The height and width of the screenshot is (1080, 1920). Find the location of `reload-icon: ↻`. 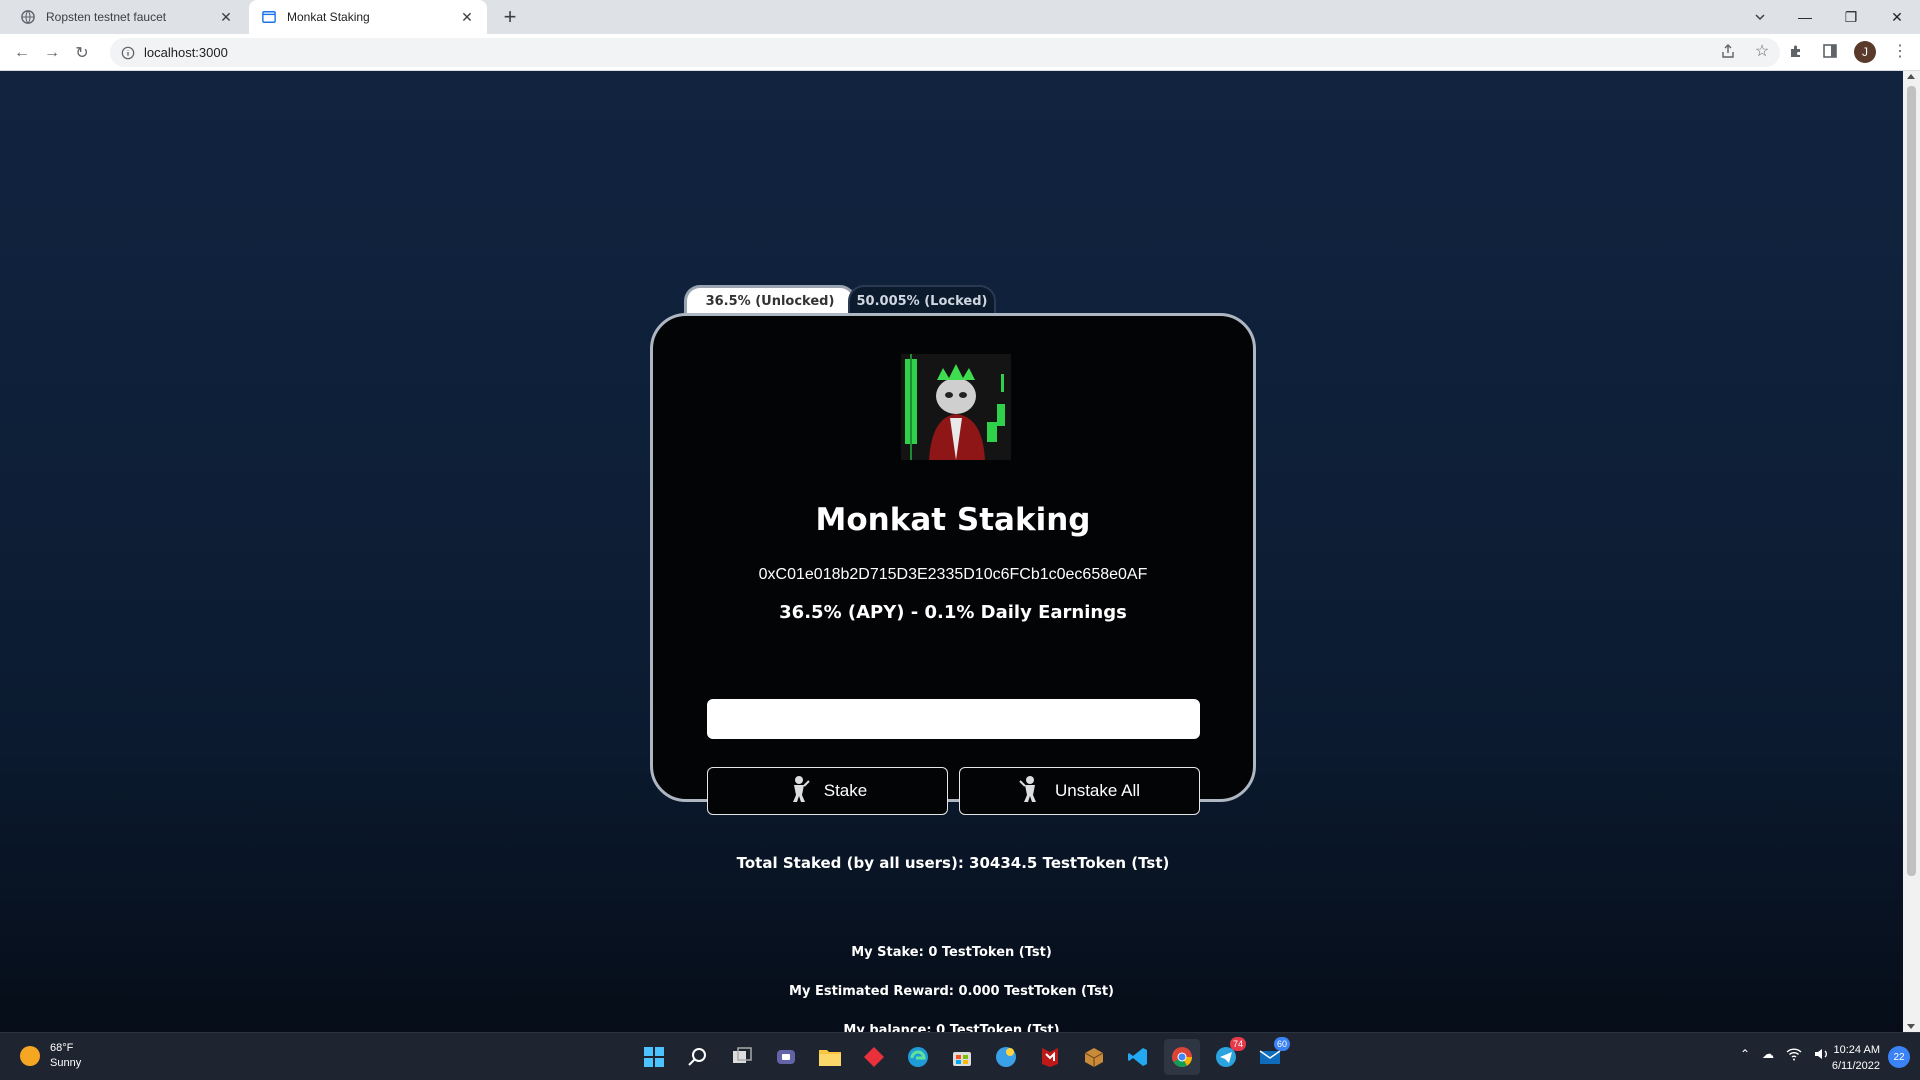

reload-icon: ↻ is located at coordinates (82, 53).